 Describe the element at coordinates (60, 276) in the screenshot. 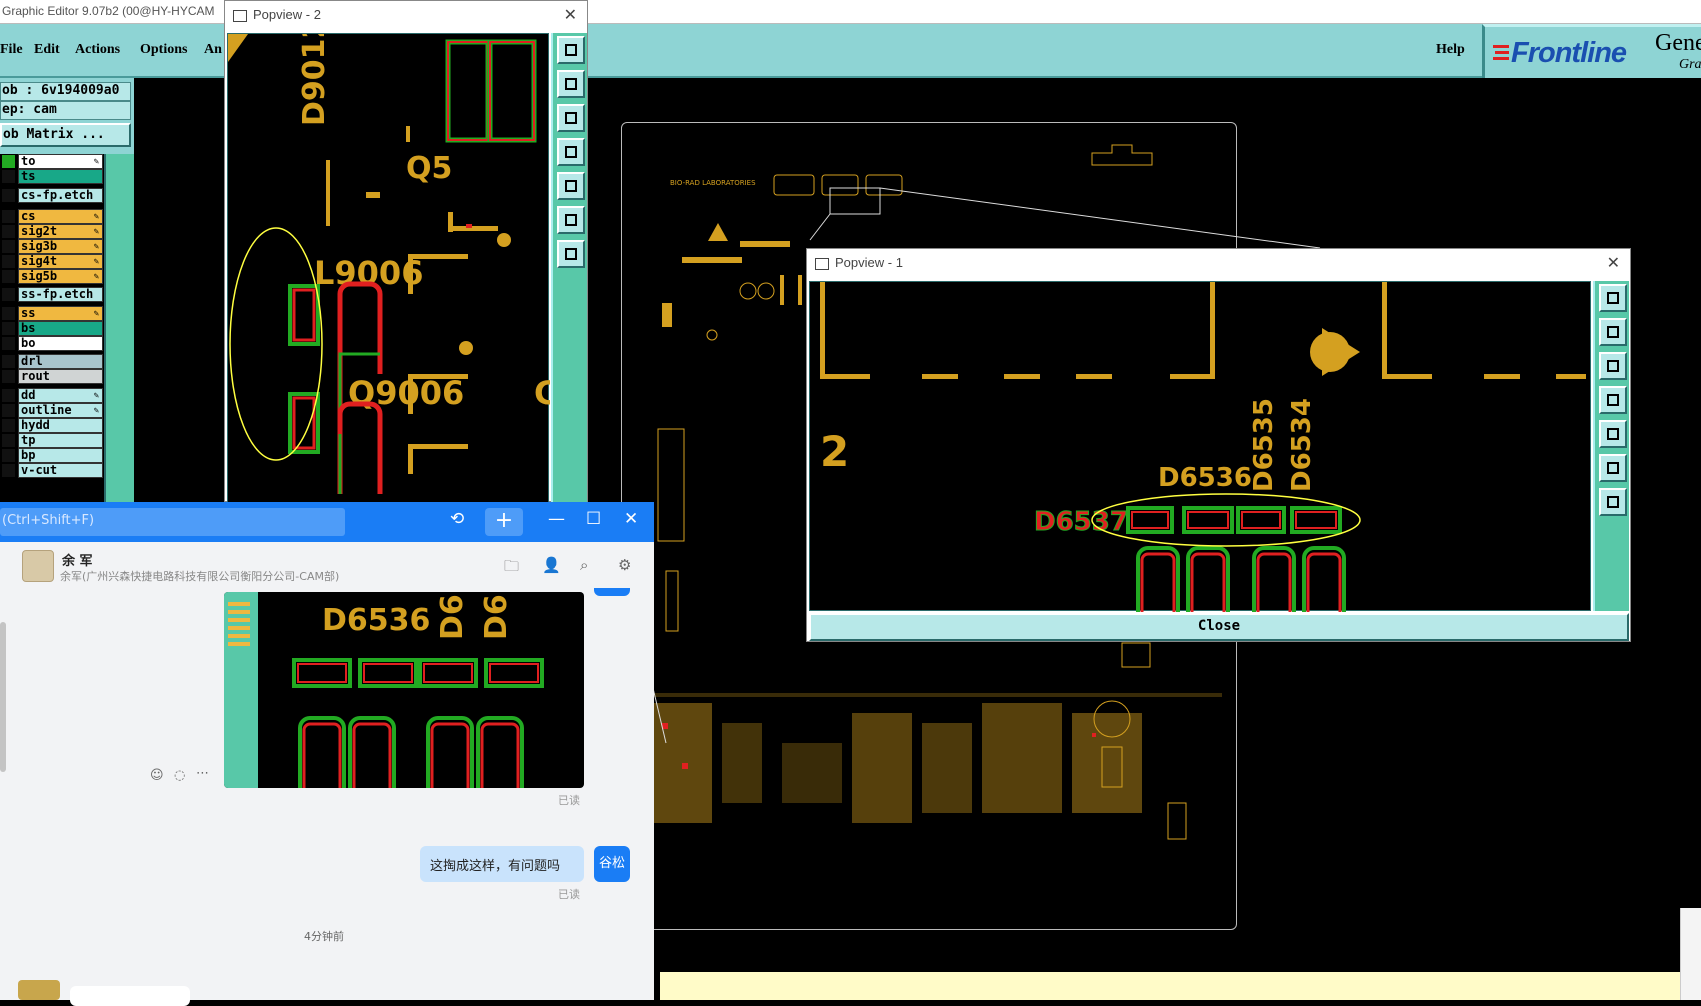

I see `layer-label: sig5b ✎` at that location.